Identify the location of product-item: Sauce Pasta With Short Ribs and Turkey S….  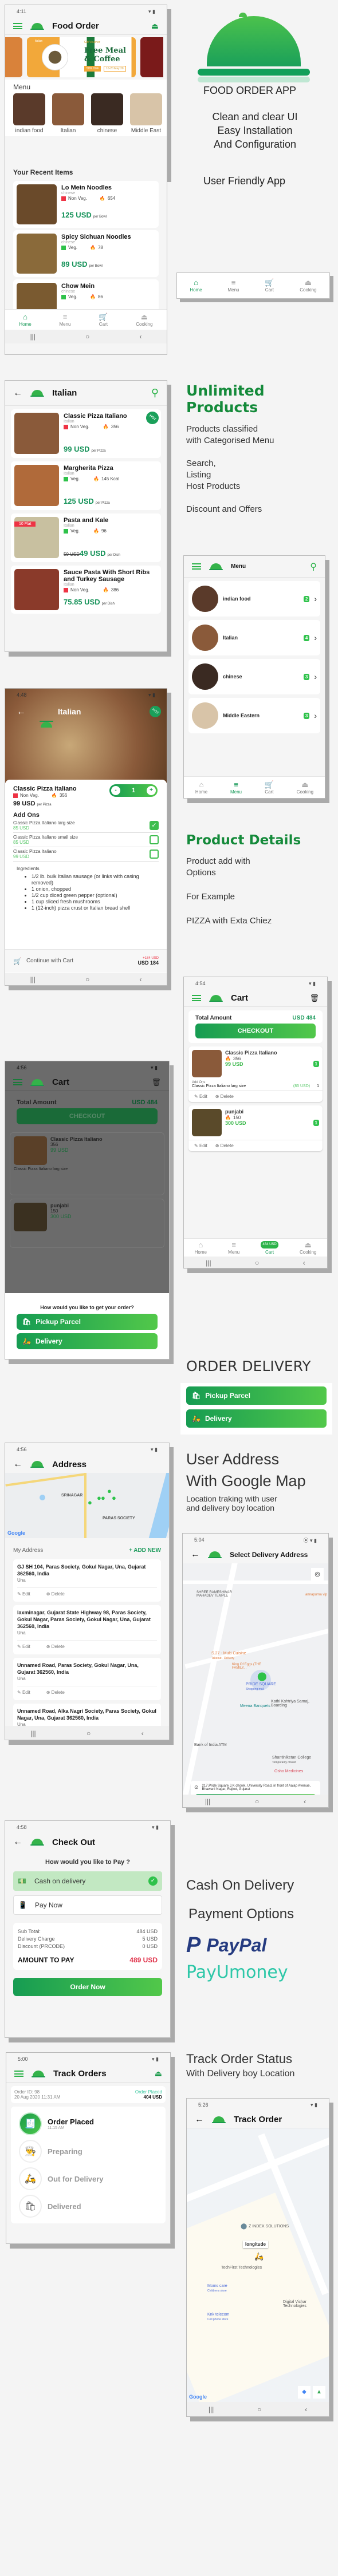
(86, 590).